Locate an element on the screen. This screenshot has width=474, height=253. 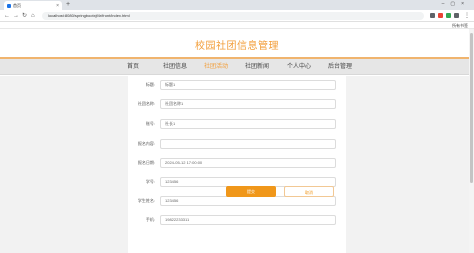
field-label: 账号: is located at coordinates (150, 123).